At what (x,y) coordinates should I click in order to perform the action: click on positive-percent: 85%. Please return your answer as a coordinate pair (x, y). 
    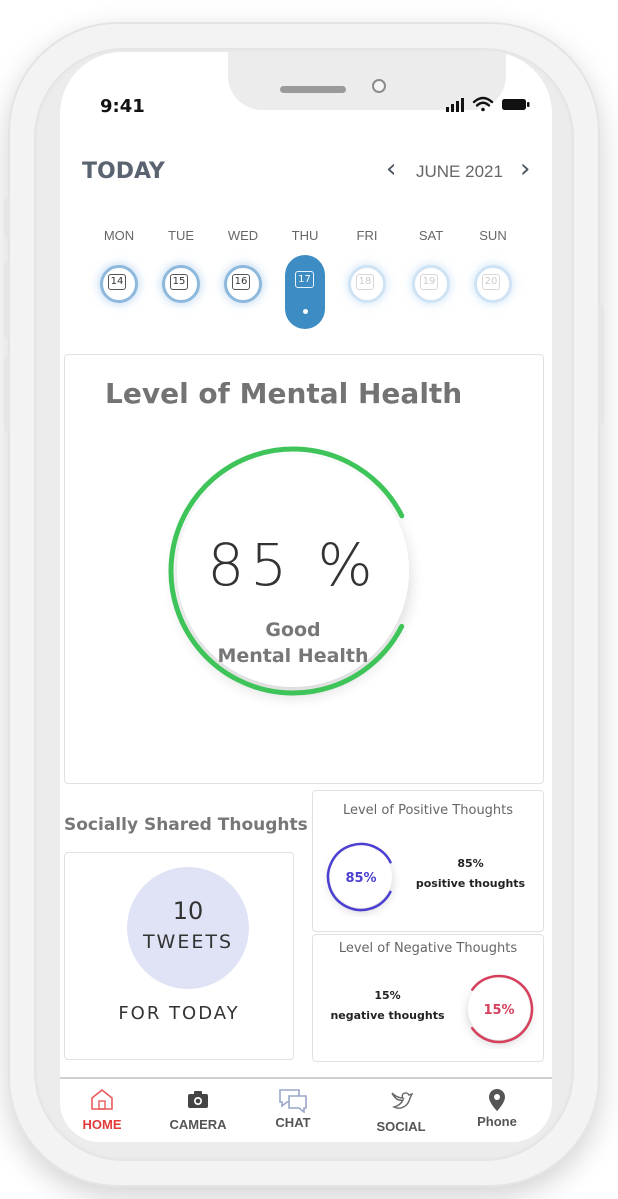
    Looking at the image, I should click on (470, 863).